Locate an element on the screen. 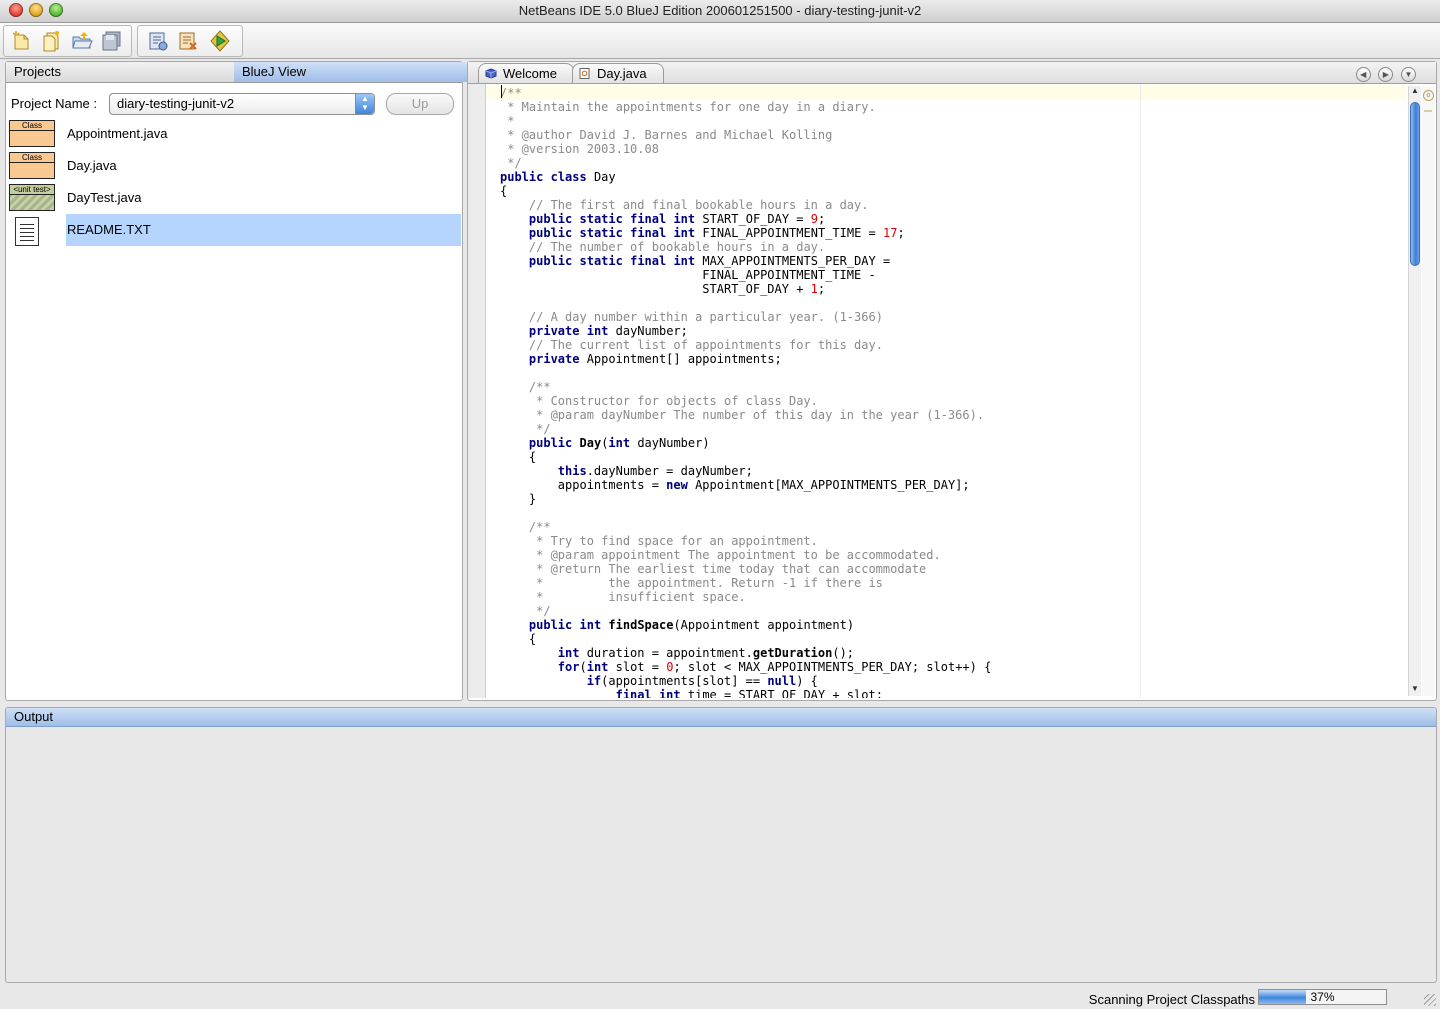 The image size is (1440, 1009). tab-day-java: Day.java is located at coordinates (618, 73).